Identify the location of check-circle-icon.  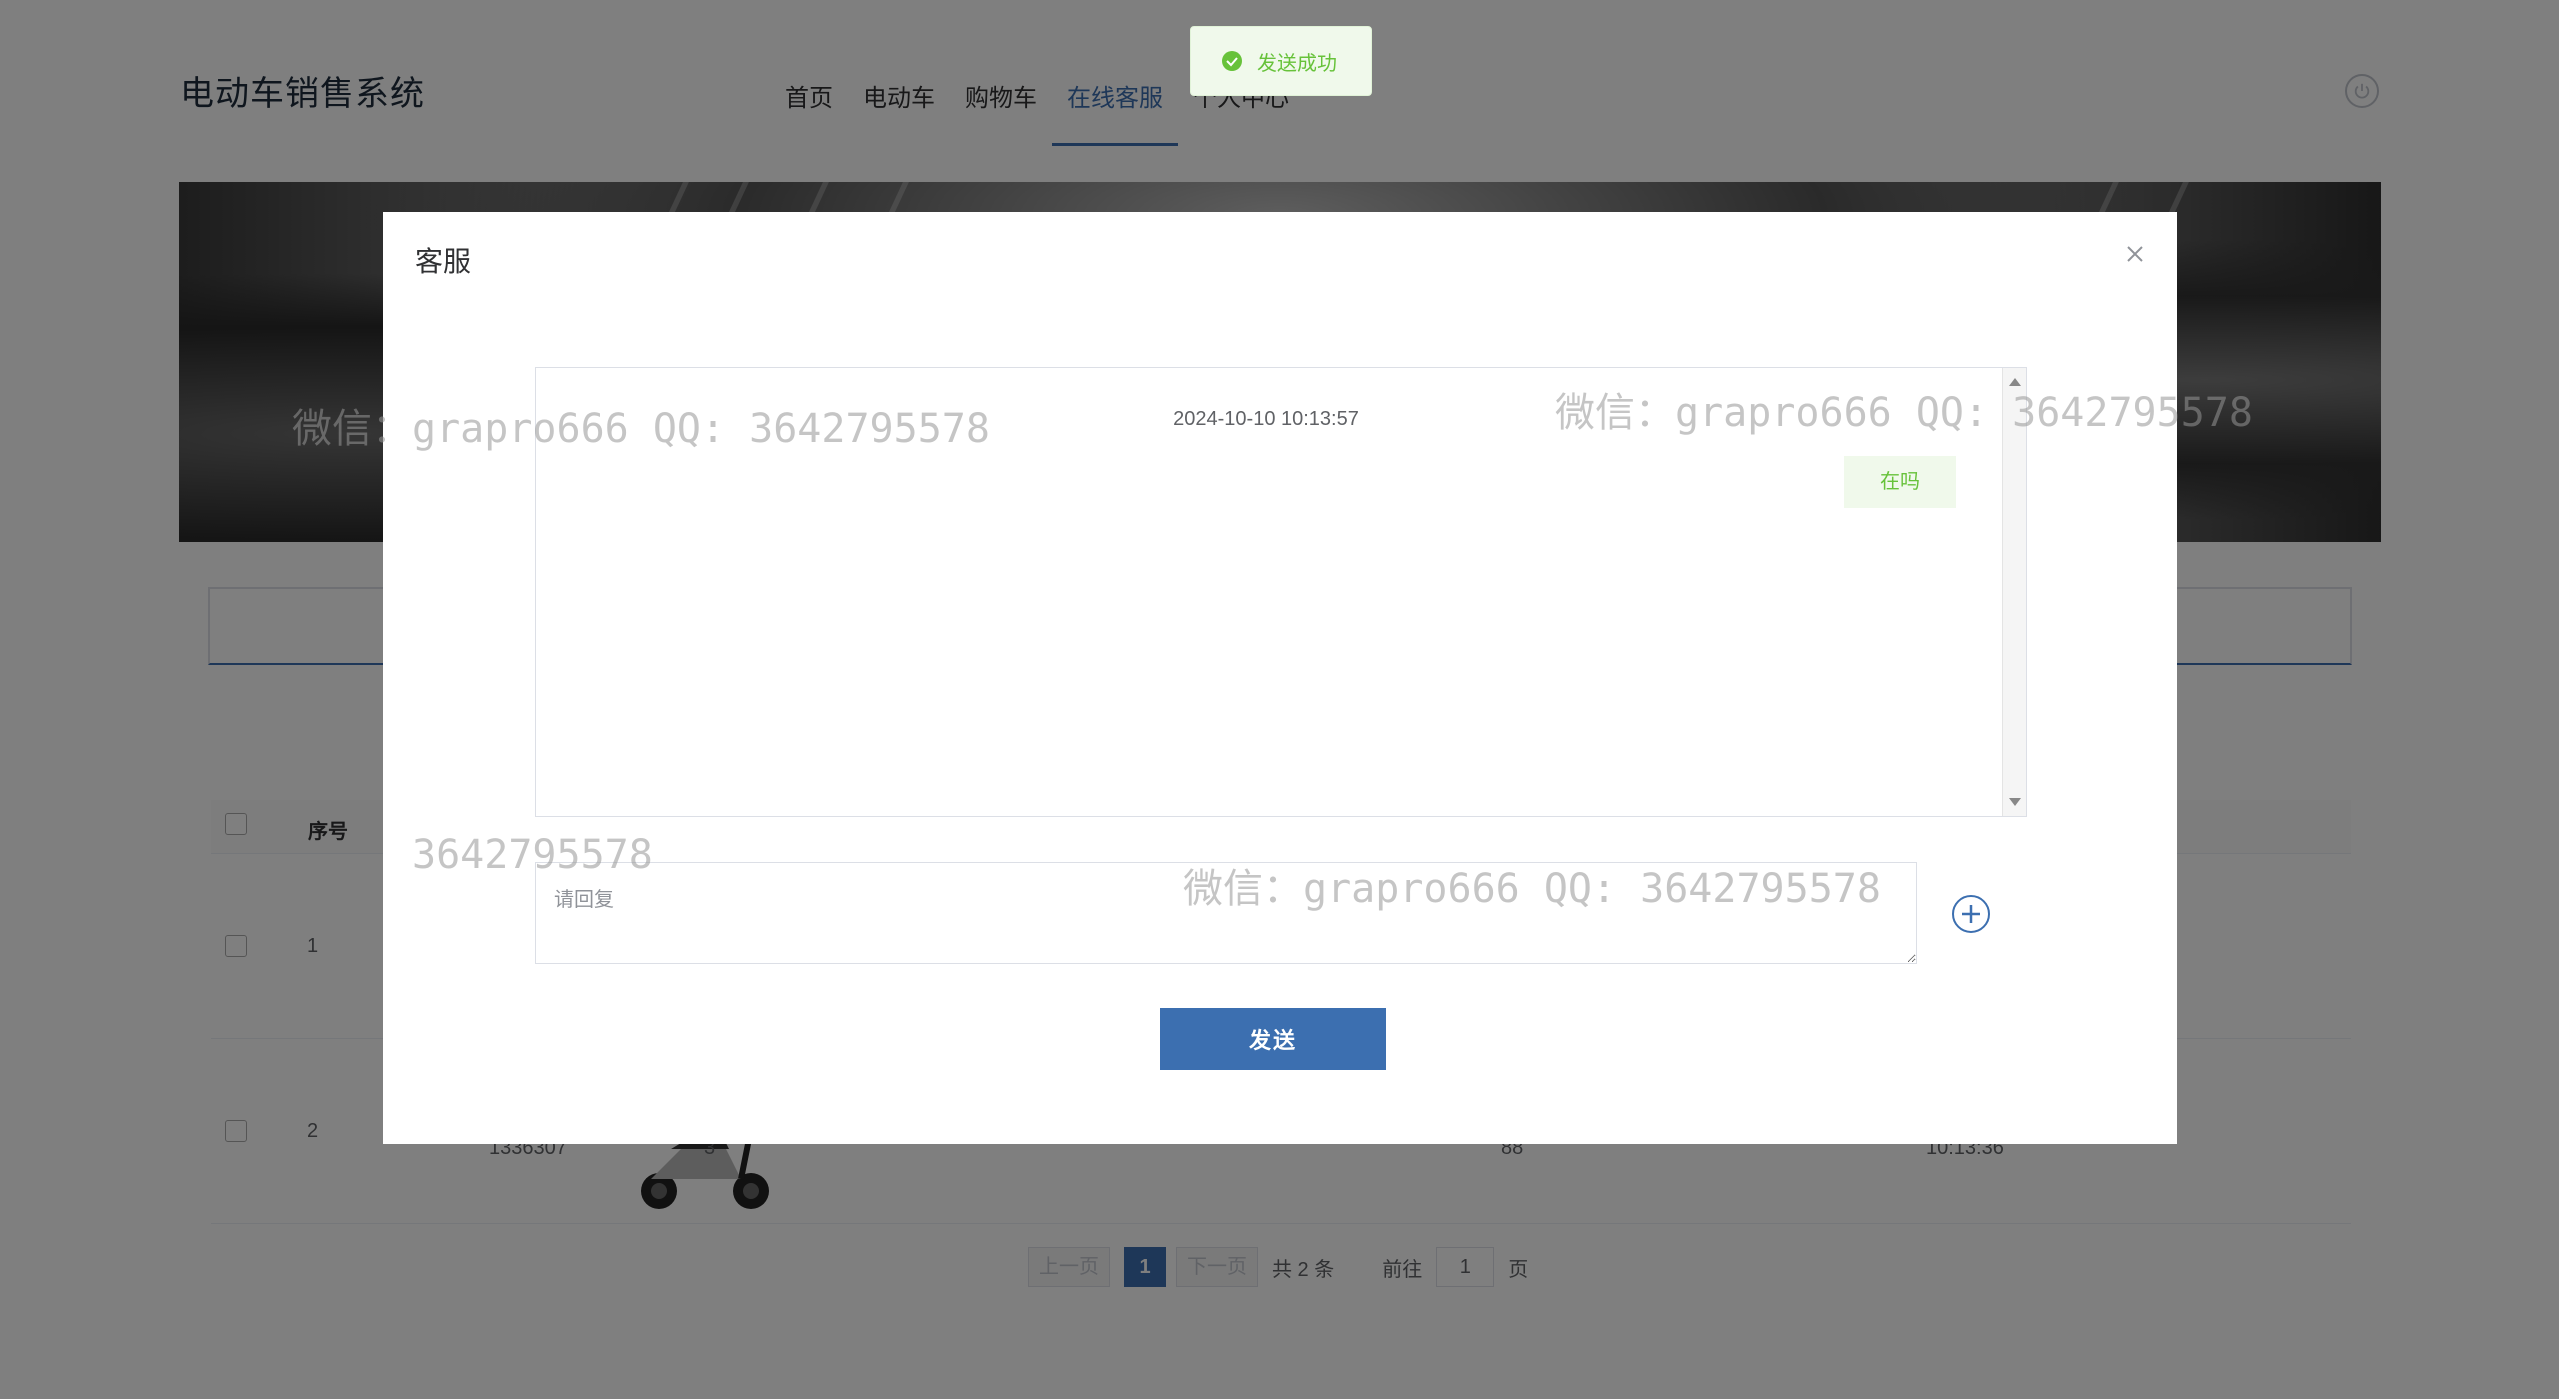
(1232, 61).